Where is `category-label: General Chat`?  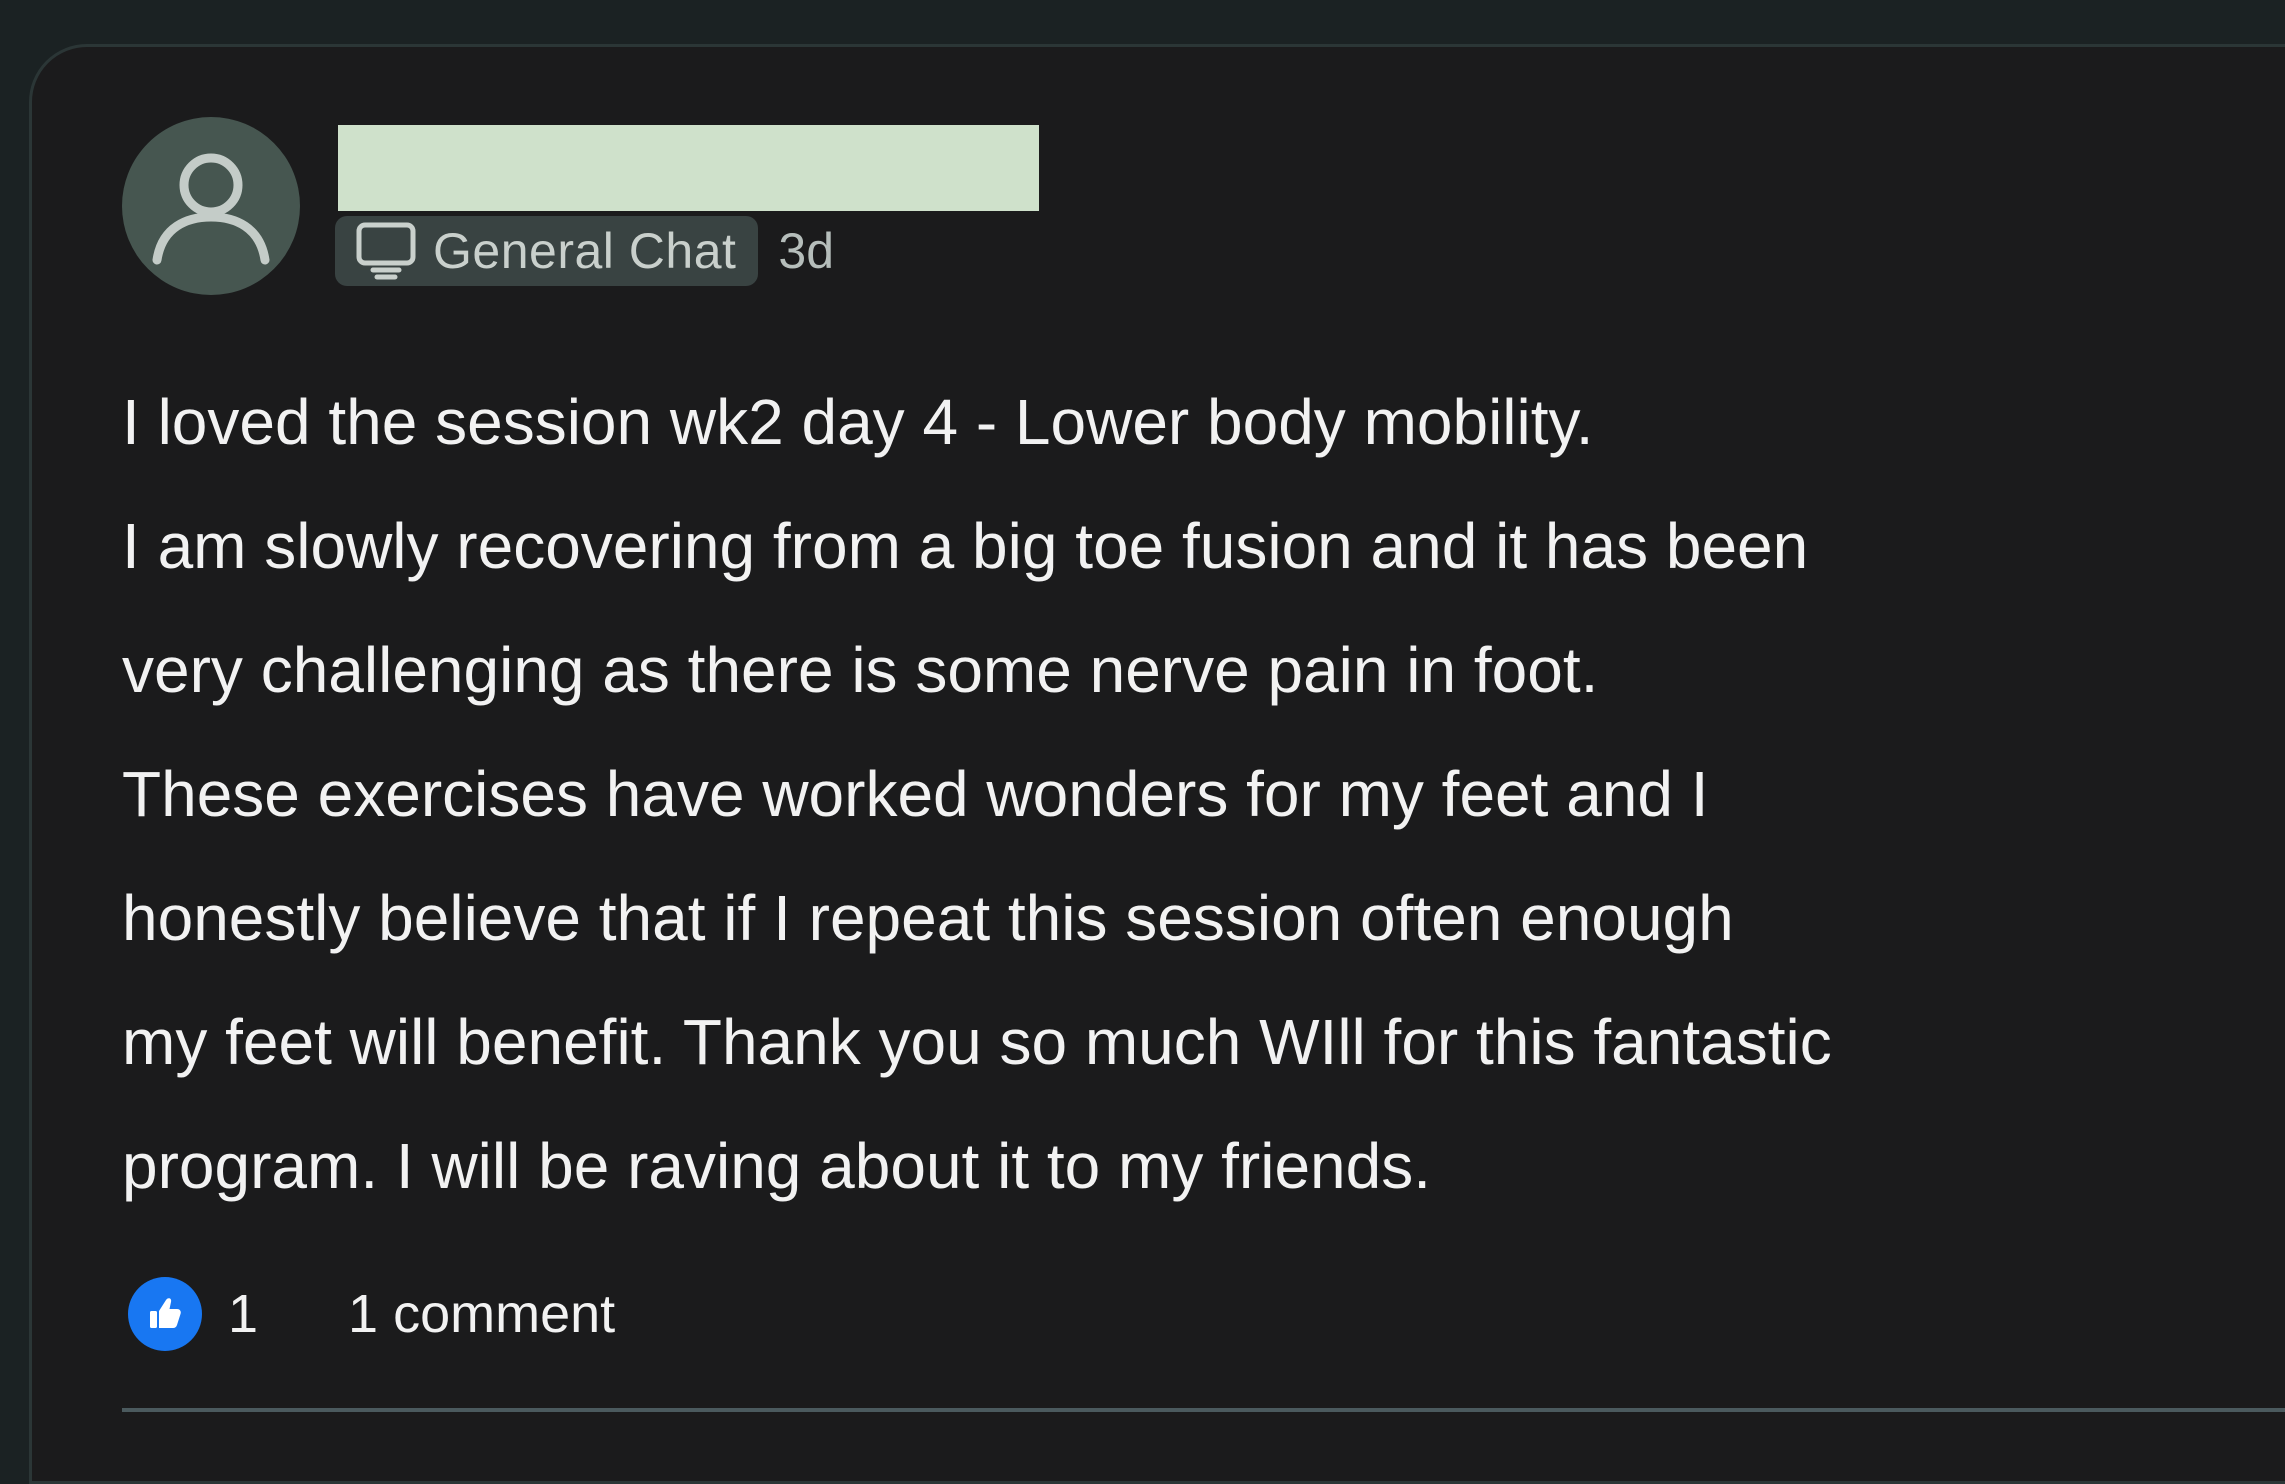
category-label: General Chat is located at coordinates (585, 251).